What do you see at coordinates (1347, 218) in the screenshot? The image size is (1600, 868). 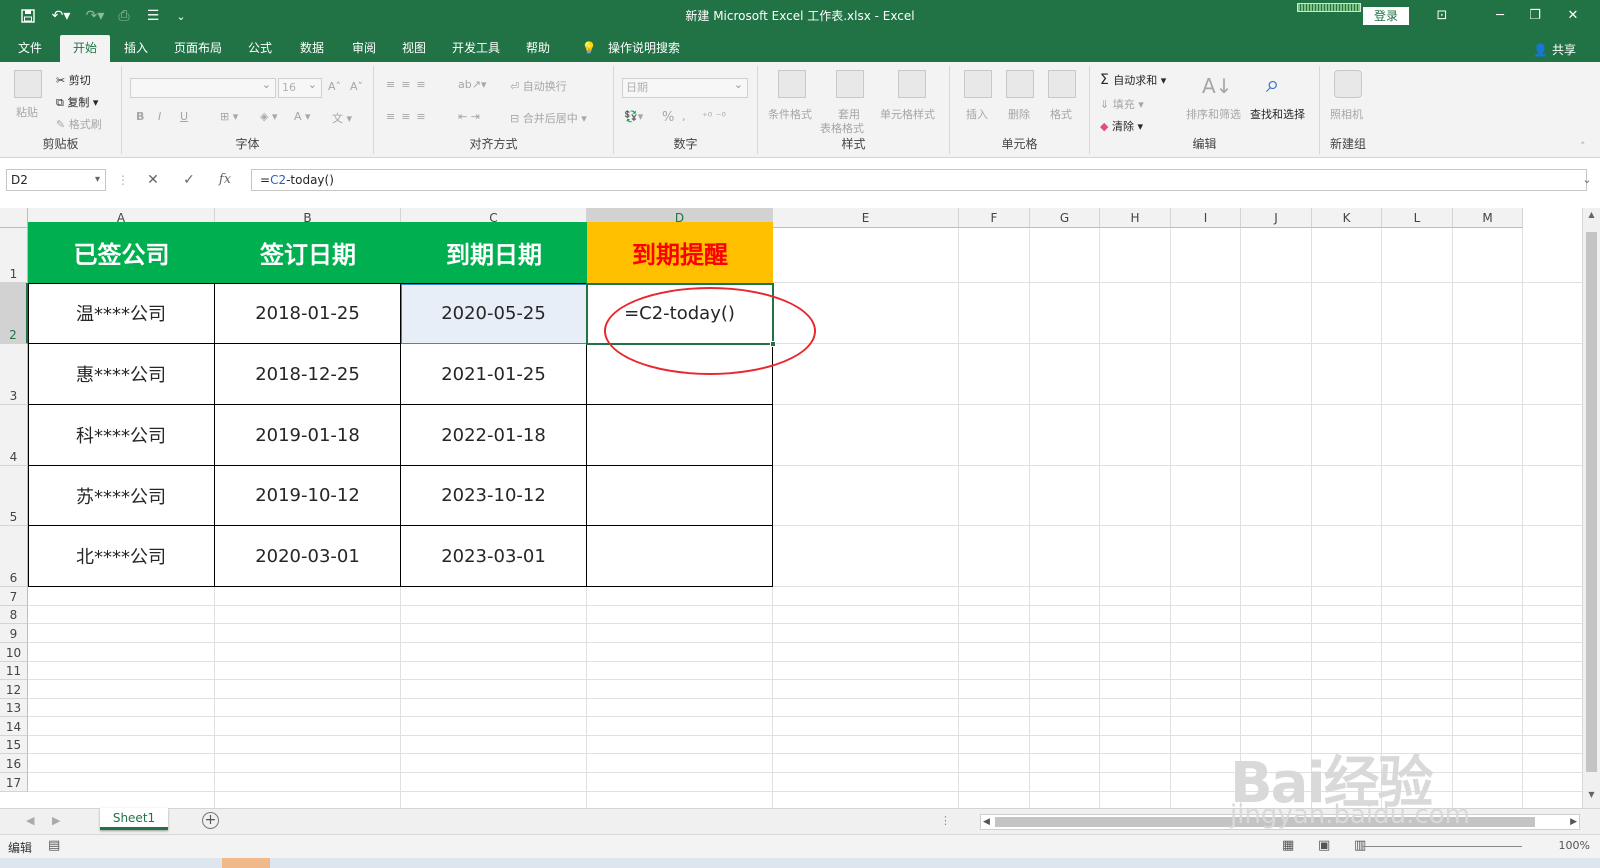 I see `column-header-k: K` at bounding box center [1347, 218].